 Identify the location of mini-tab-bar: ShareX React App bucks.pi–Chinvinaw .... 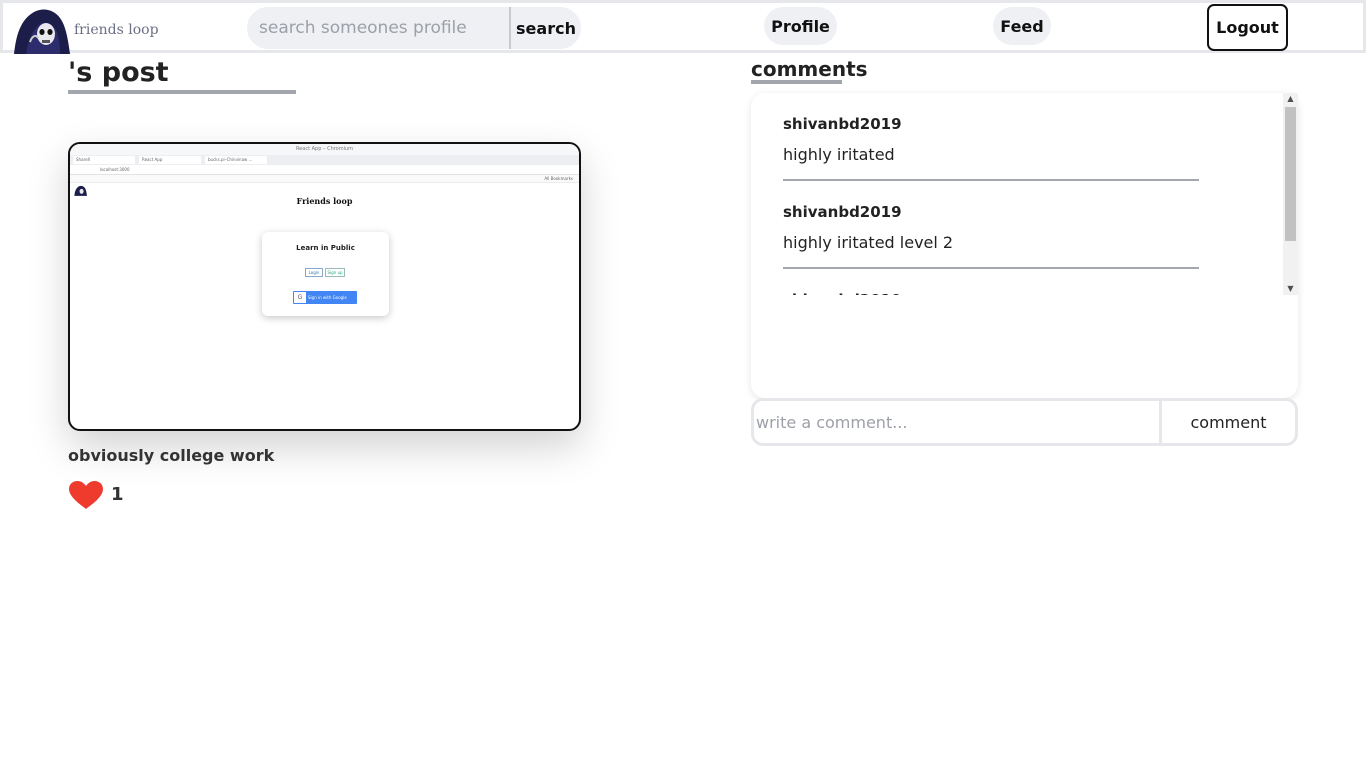
(324, 160).